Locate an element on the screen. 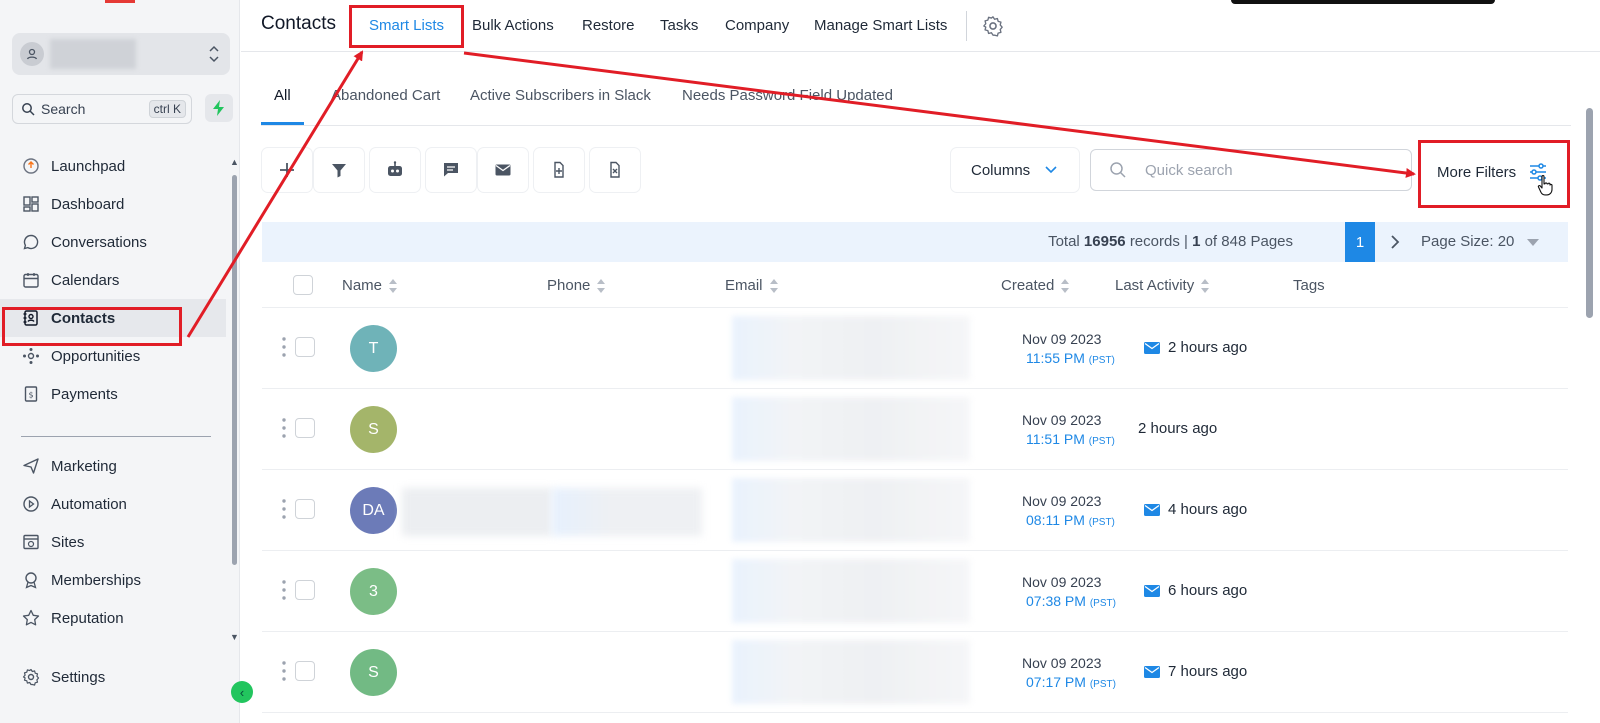 This screenshot has height=723, width=1600. more-filters-button: More Filters is located at coordinates (1495, 172).